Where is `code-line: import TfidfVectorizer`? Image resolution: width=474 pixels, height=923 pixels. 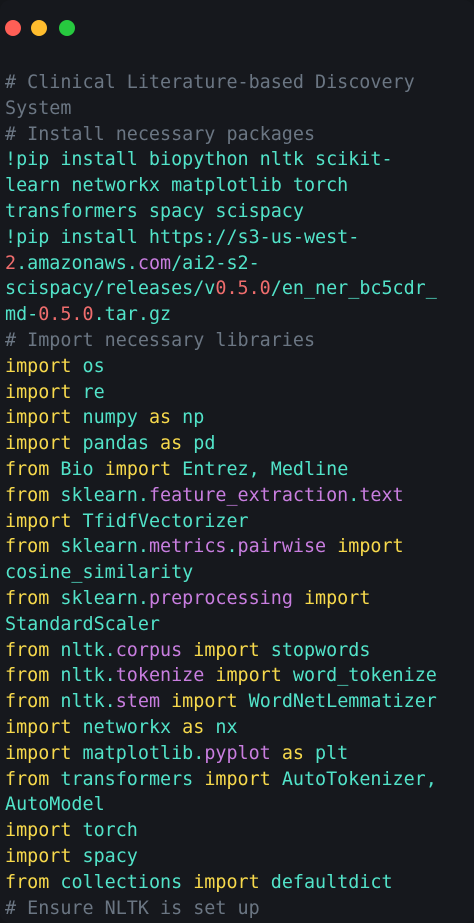
code-line: import TfidfVectorizer is located at coordinates (238, 522).